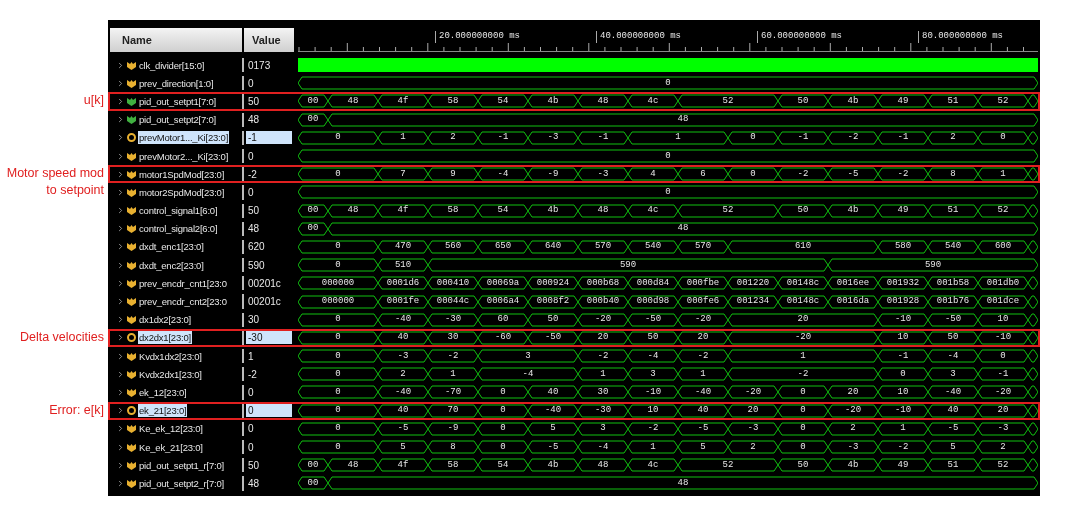  What do you see at coordinates (338, 283) in the screenshot?
I see `bus-value: 000000` at bounding box center [338, 283].